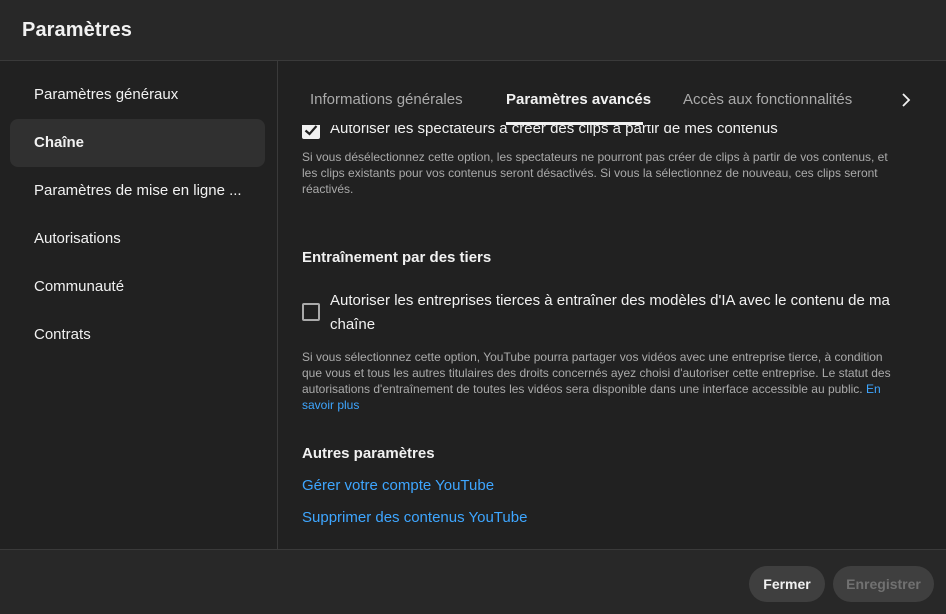 The width and height of the screenshot is (946, 614). I want to click on other-settings-title: Autres paramètres, so click(368, 453).